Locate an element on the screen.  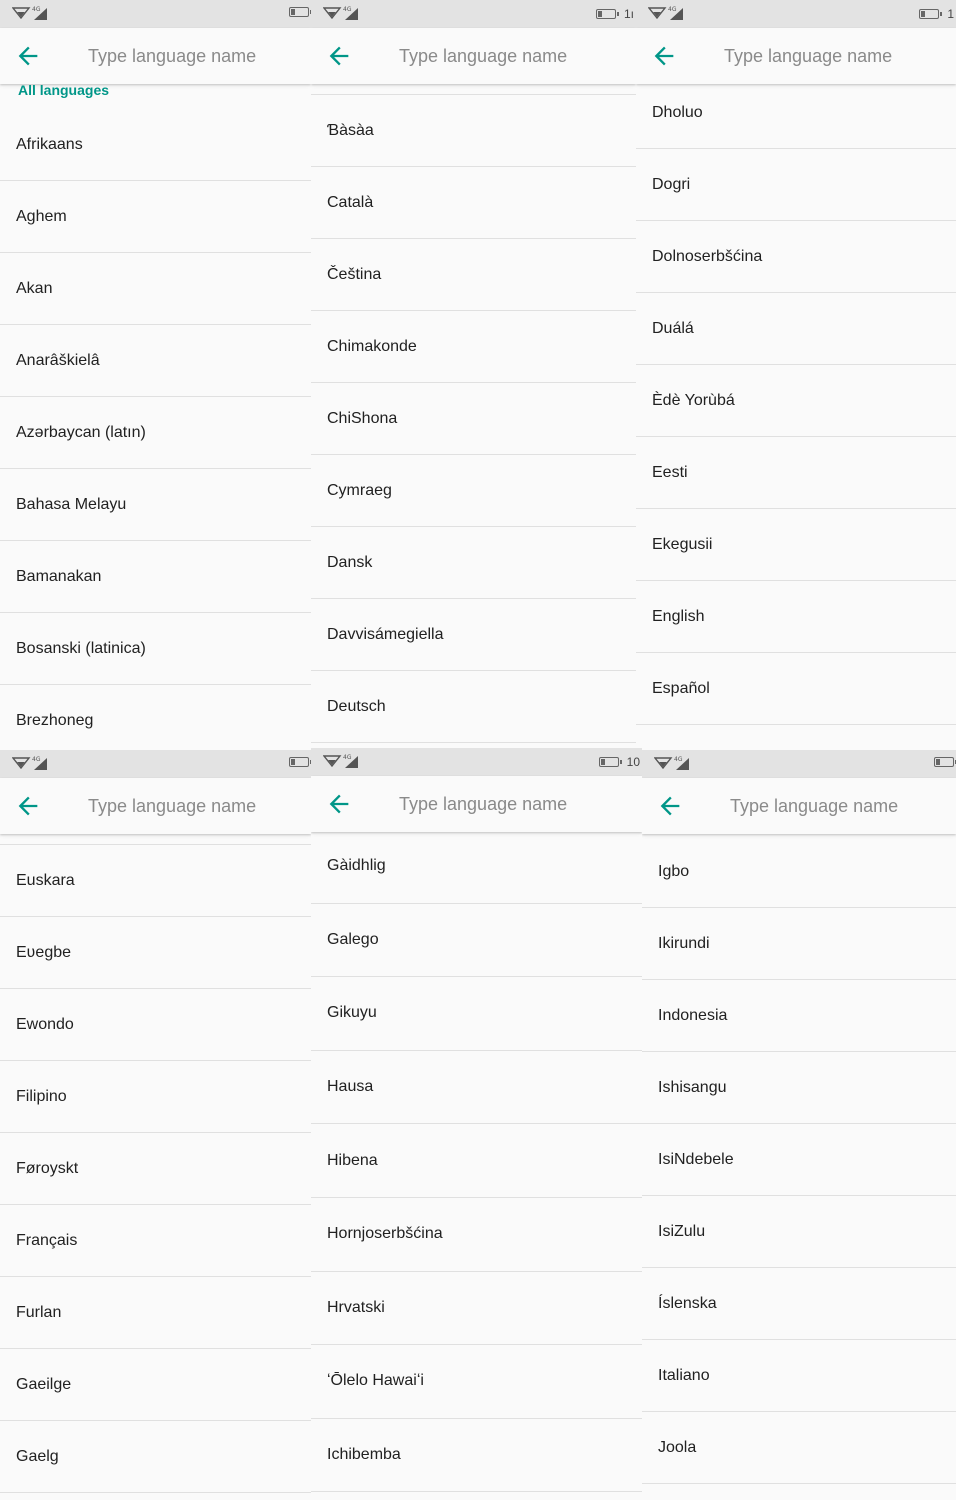
language-list-item: IsiNdebele is located at coordinates (799, 1160).